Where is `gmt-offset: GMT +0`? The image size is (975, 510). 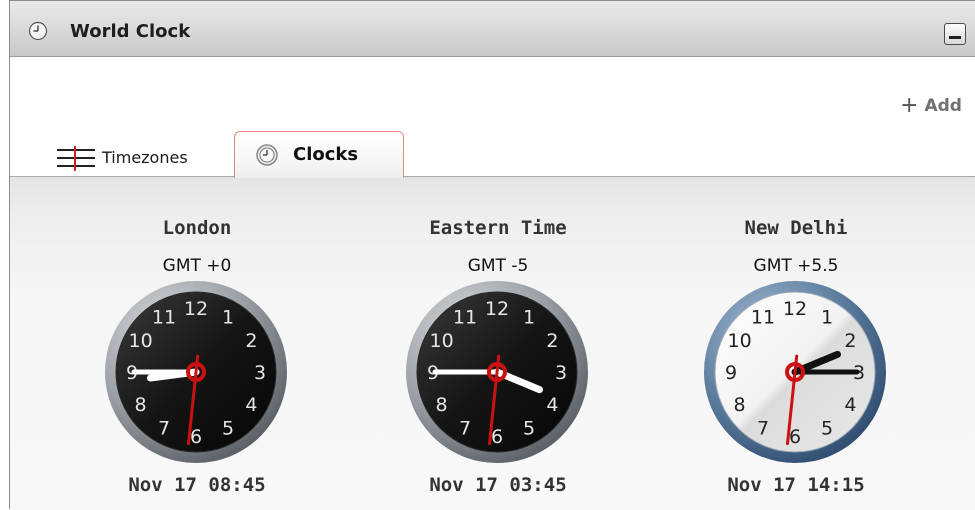 gmt-offset: GMT +0 is located at coordinates (197, 266).